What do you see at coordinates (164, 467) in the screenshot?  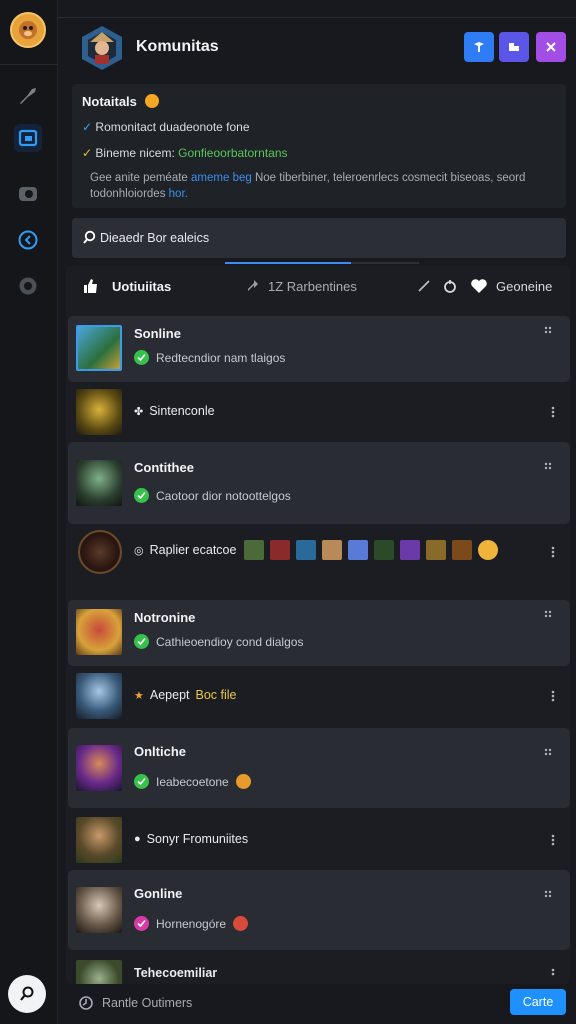 I see `member-name: Contithee` at bounding box center [164, 467].